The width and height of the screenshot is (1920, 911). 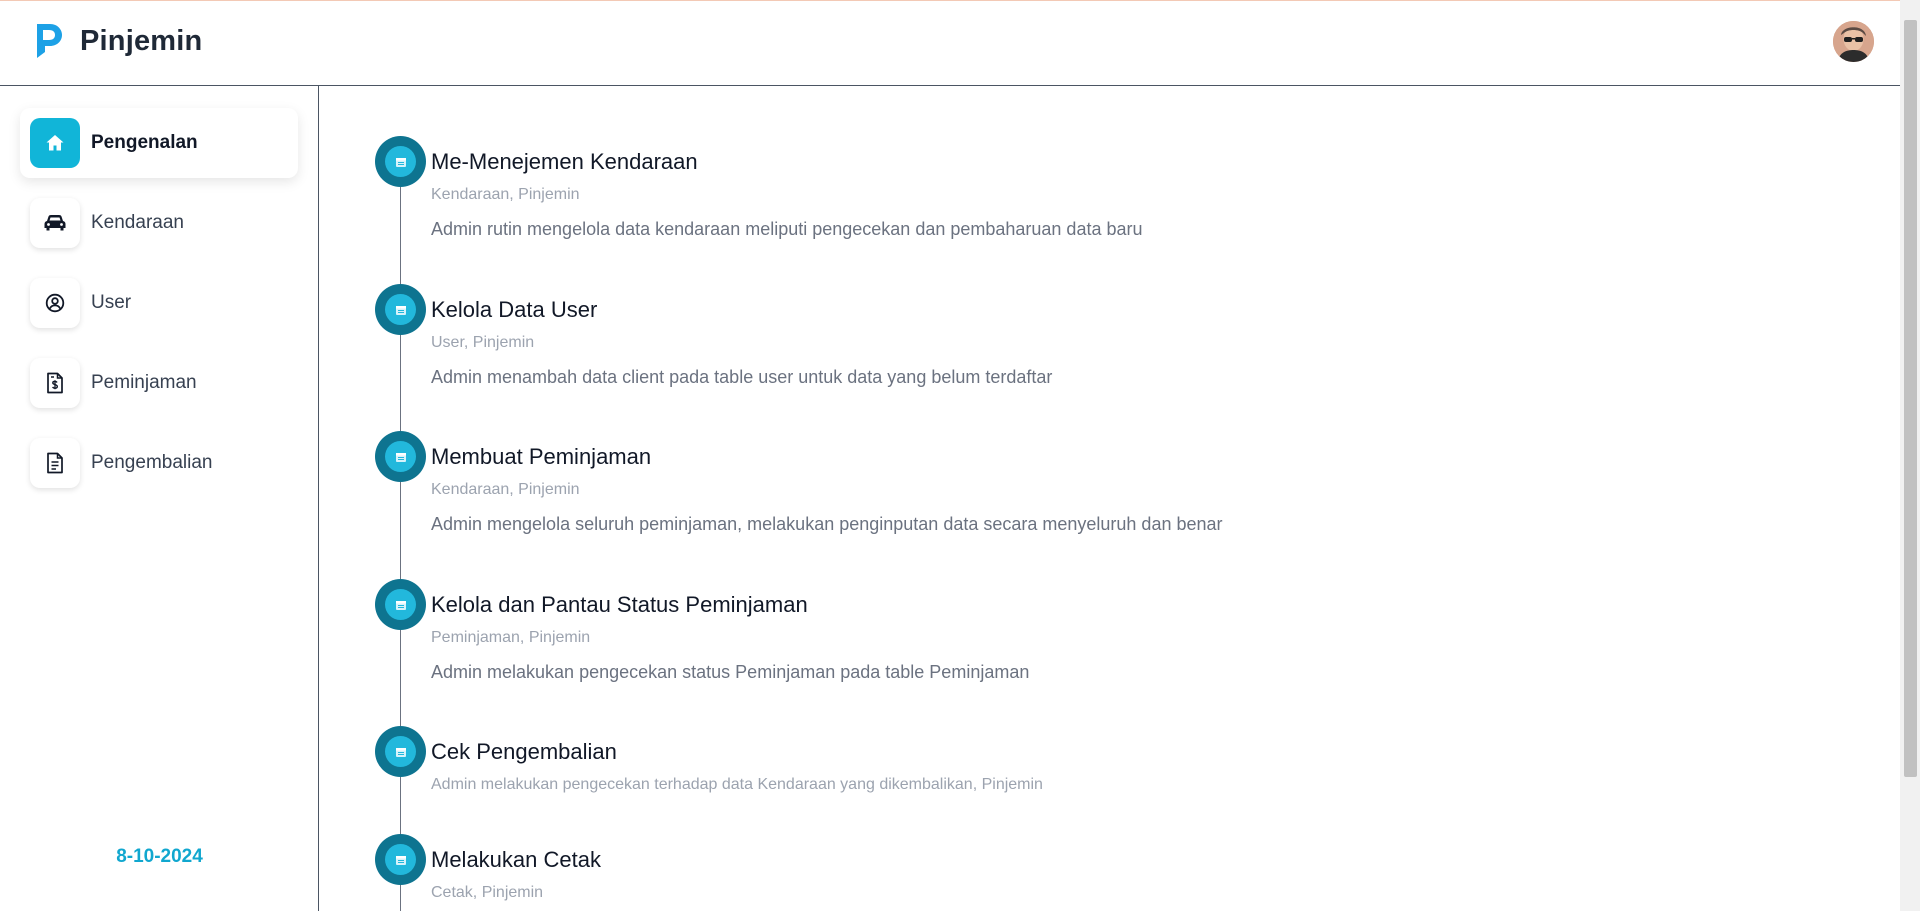 What do you see at coordinates (159, 856) in the screenshot?
I see `current-date: 8-10-2024` at bounding box center [159, 856].